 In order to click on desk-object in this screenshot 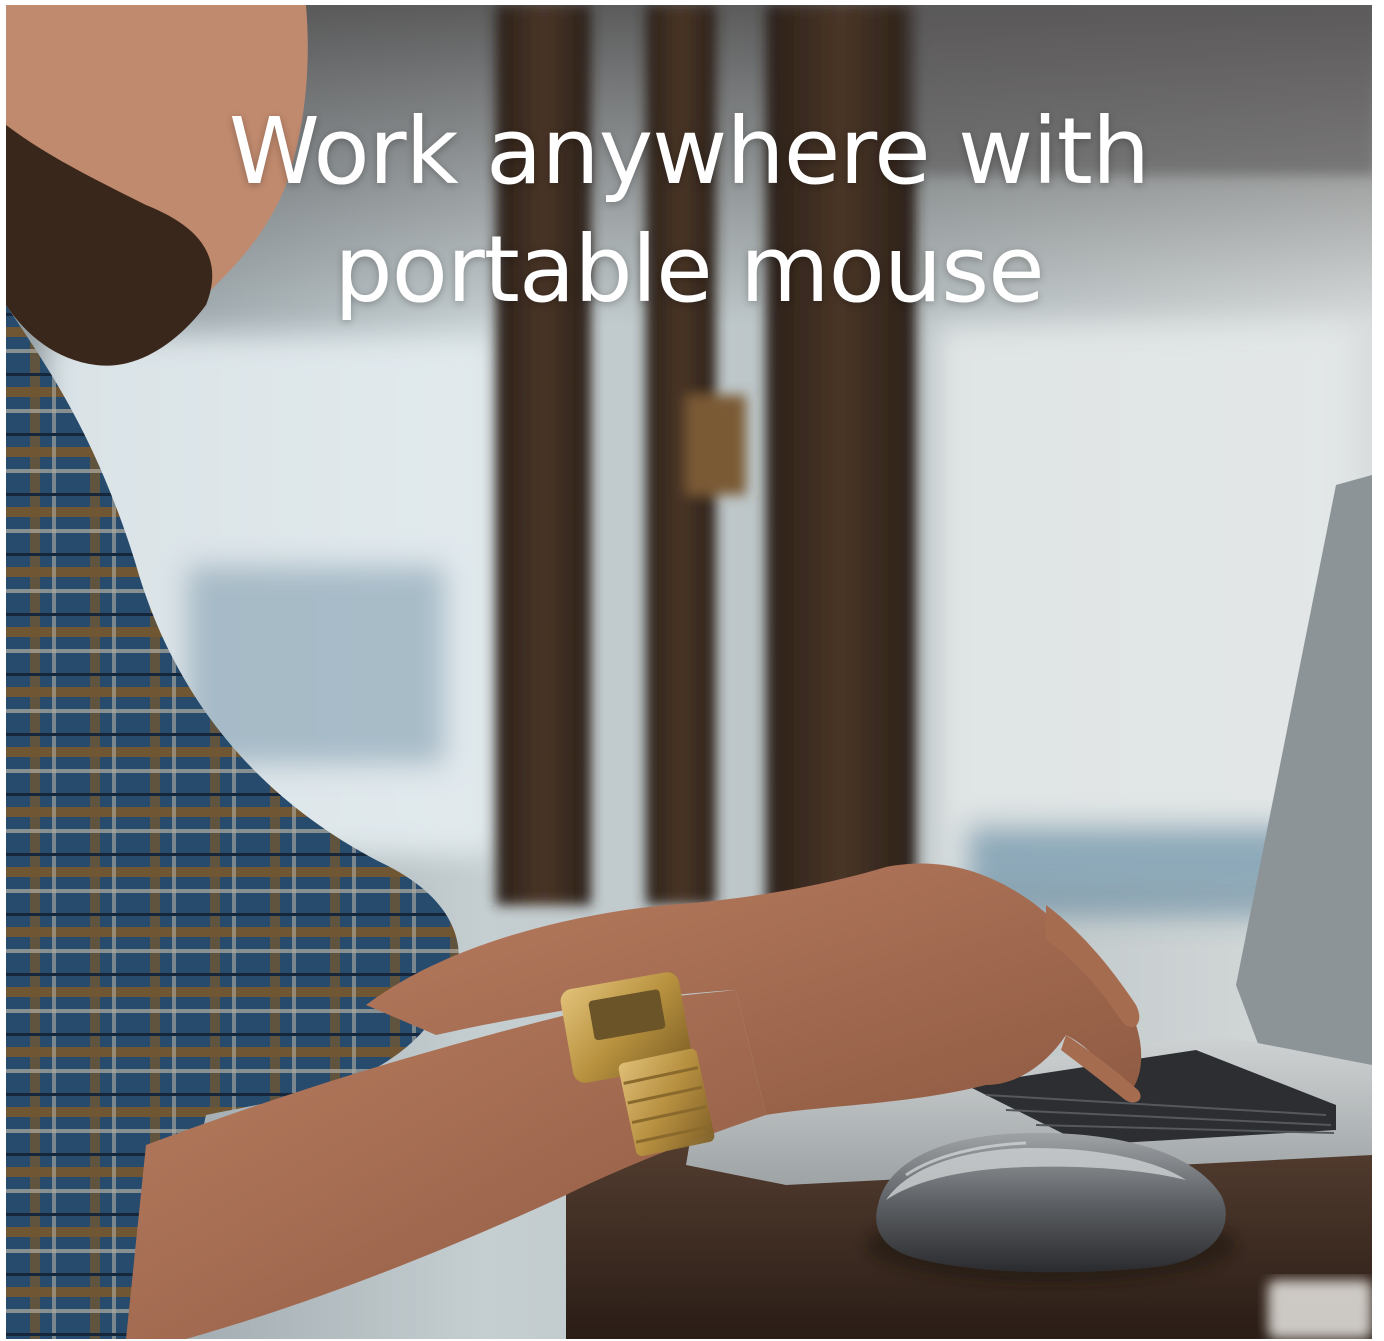, I will do `click(1320, 1309)`.